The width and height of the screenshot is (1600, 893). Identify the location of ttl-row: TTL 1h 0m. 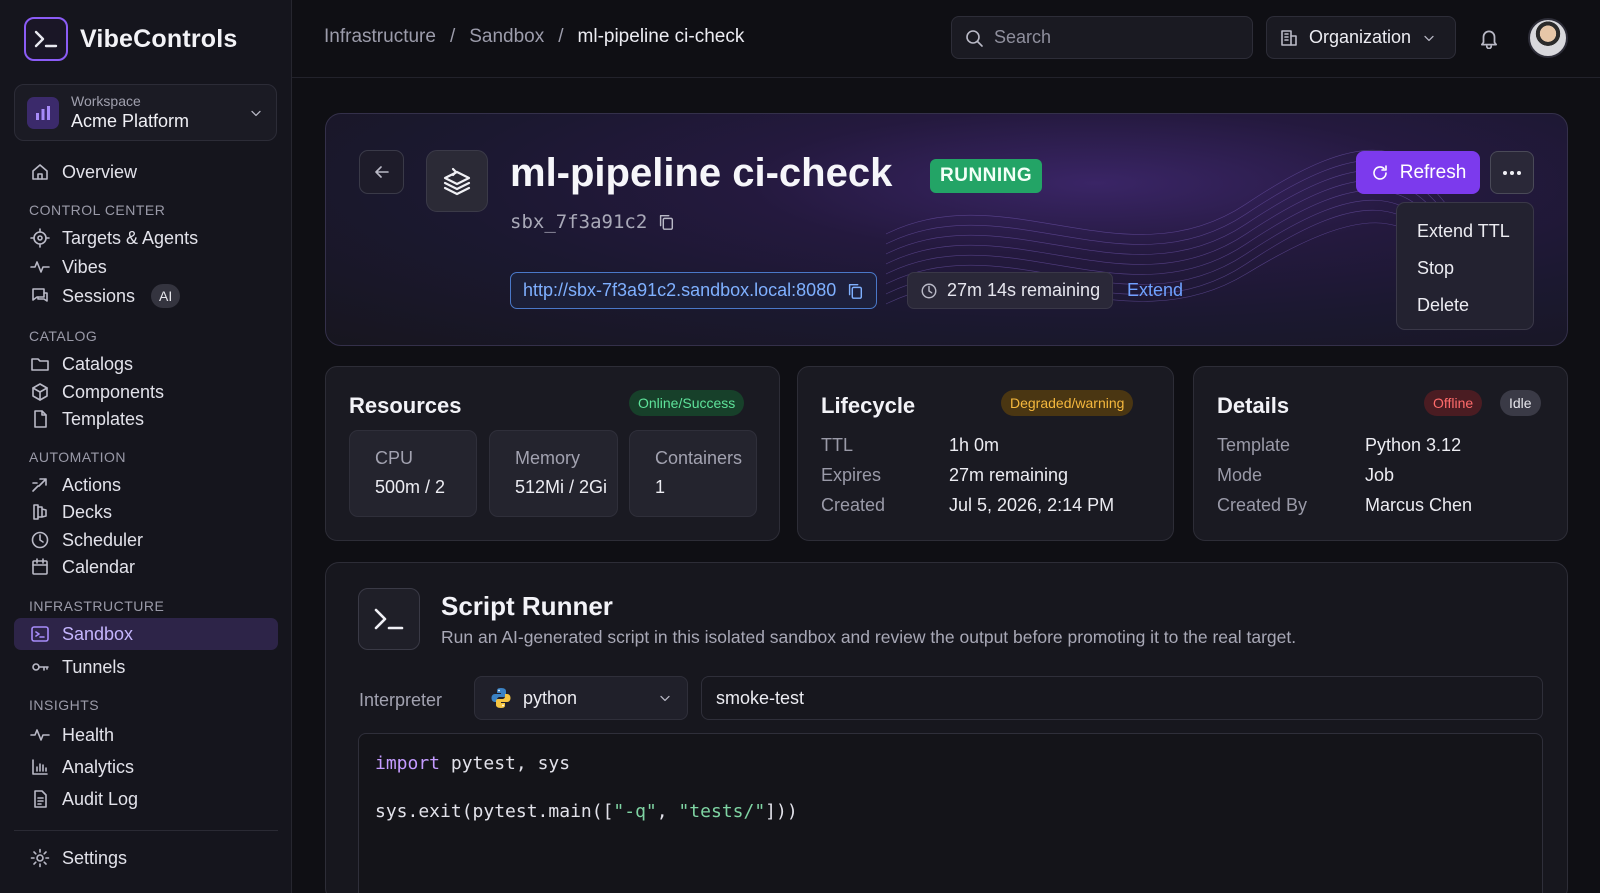
(910, 445).